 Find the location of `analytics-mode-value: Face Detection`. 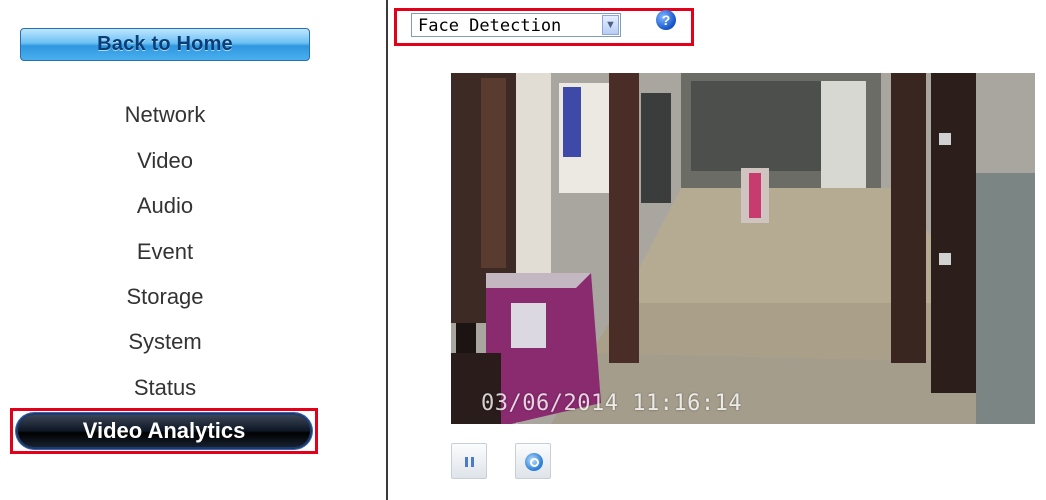

analytics-mode-value: Face Detection is located at coordinates (490, 26).